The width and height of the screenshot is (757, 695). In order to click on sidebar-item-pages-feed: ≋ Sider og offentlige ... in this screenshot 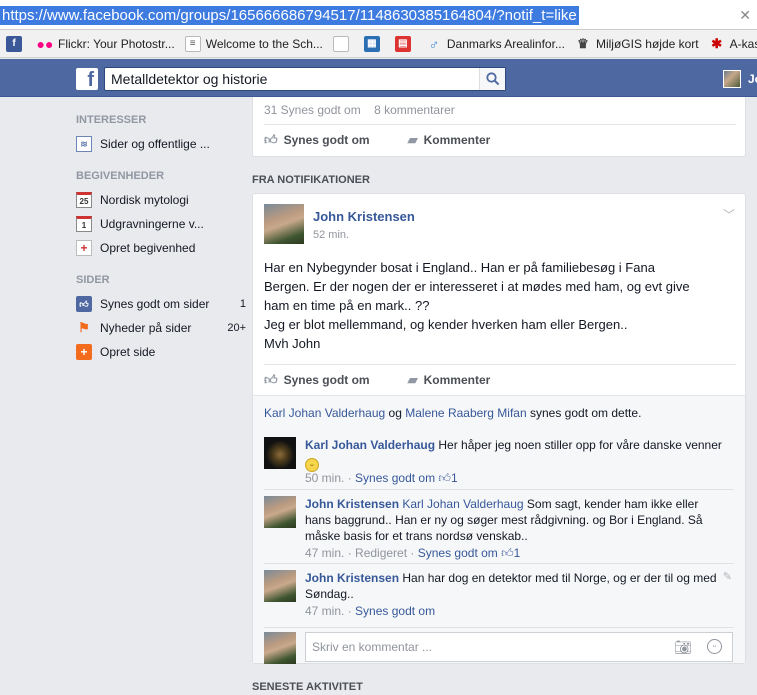, I will do `click(161, 144)`.